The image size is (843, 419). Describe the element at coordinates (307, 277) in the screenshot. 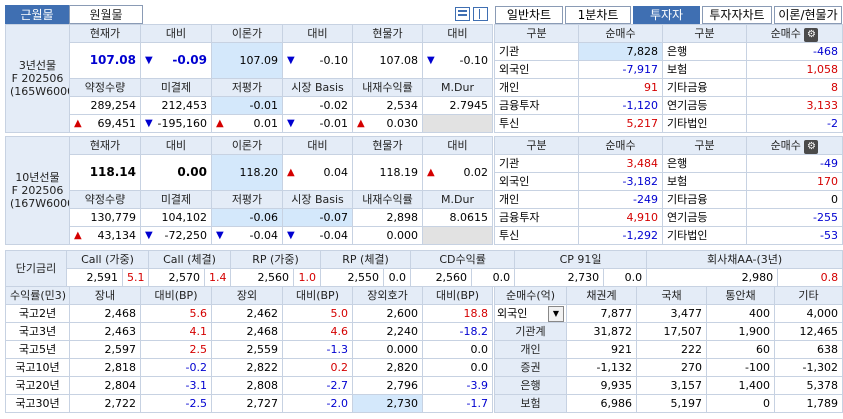

I see `rate-change: 1.0` at that location.